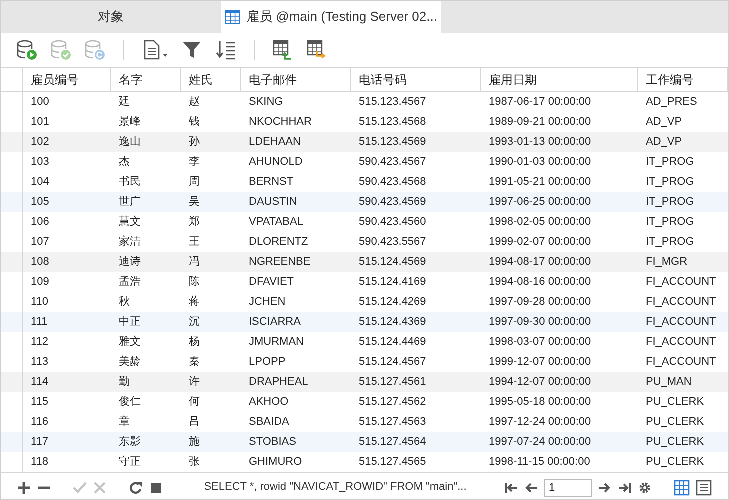  Describe the element at coordinates (605, 487) in the screenshot. I see `next-page-icon` at that location.